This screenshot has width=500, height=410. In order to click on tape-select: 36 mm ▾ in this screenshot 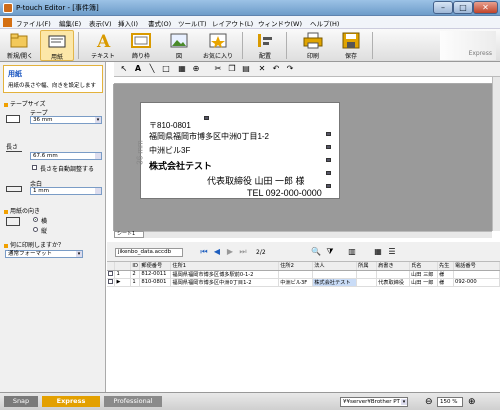, I will do `click(66, 120)`.